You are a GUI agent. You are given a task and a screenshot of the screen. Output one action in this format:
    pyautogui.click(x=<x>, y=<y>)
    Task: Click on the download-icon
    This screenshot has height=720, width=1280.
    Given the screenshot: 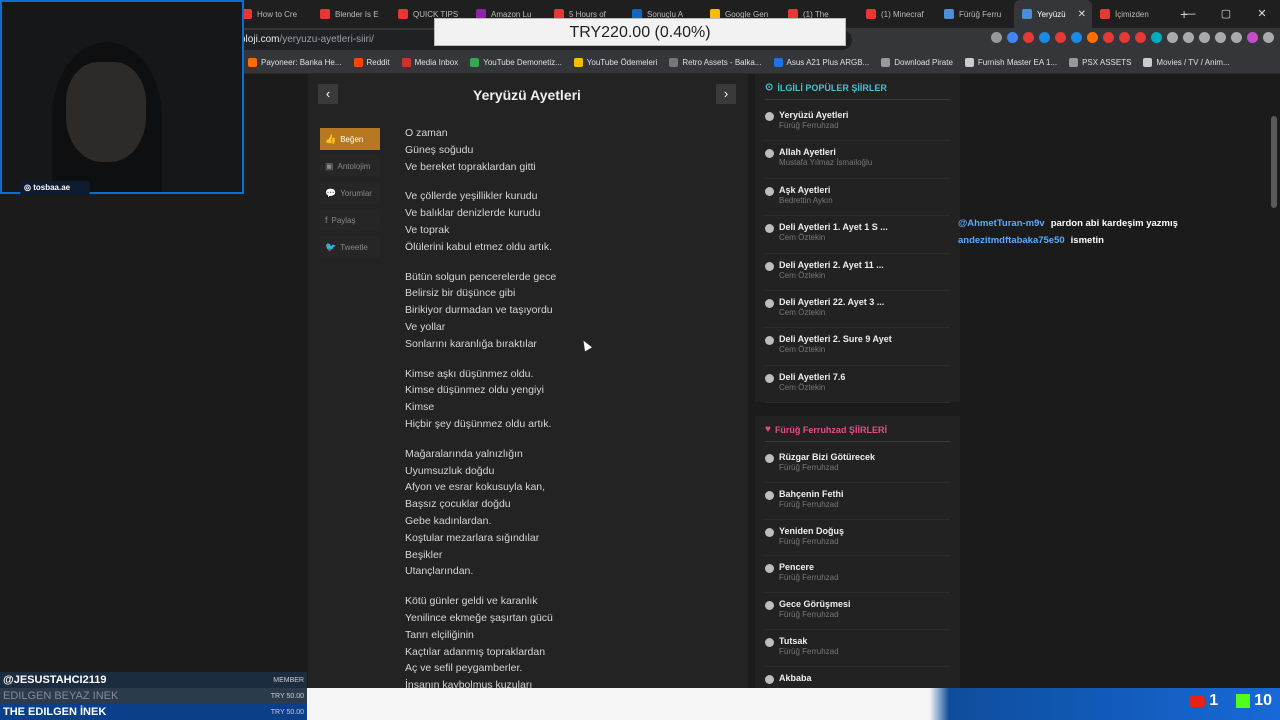 What is the action you would take?
    pyautogui.click(x=1236, y=37)
    